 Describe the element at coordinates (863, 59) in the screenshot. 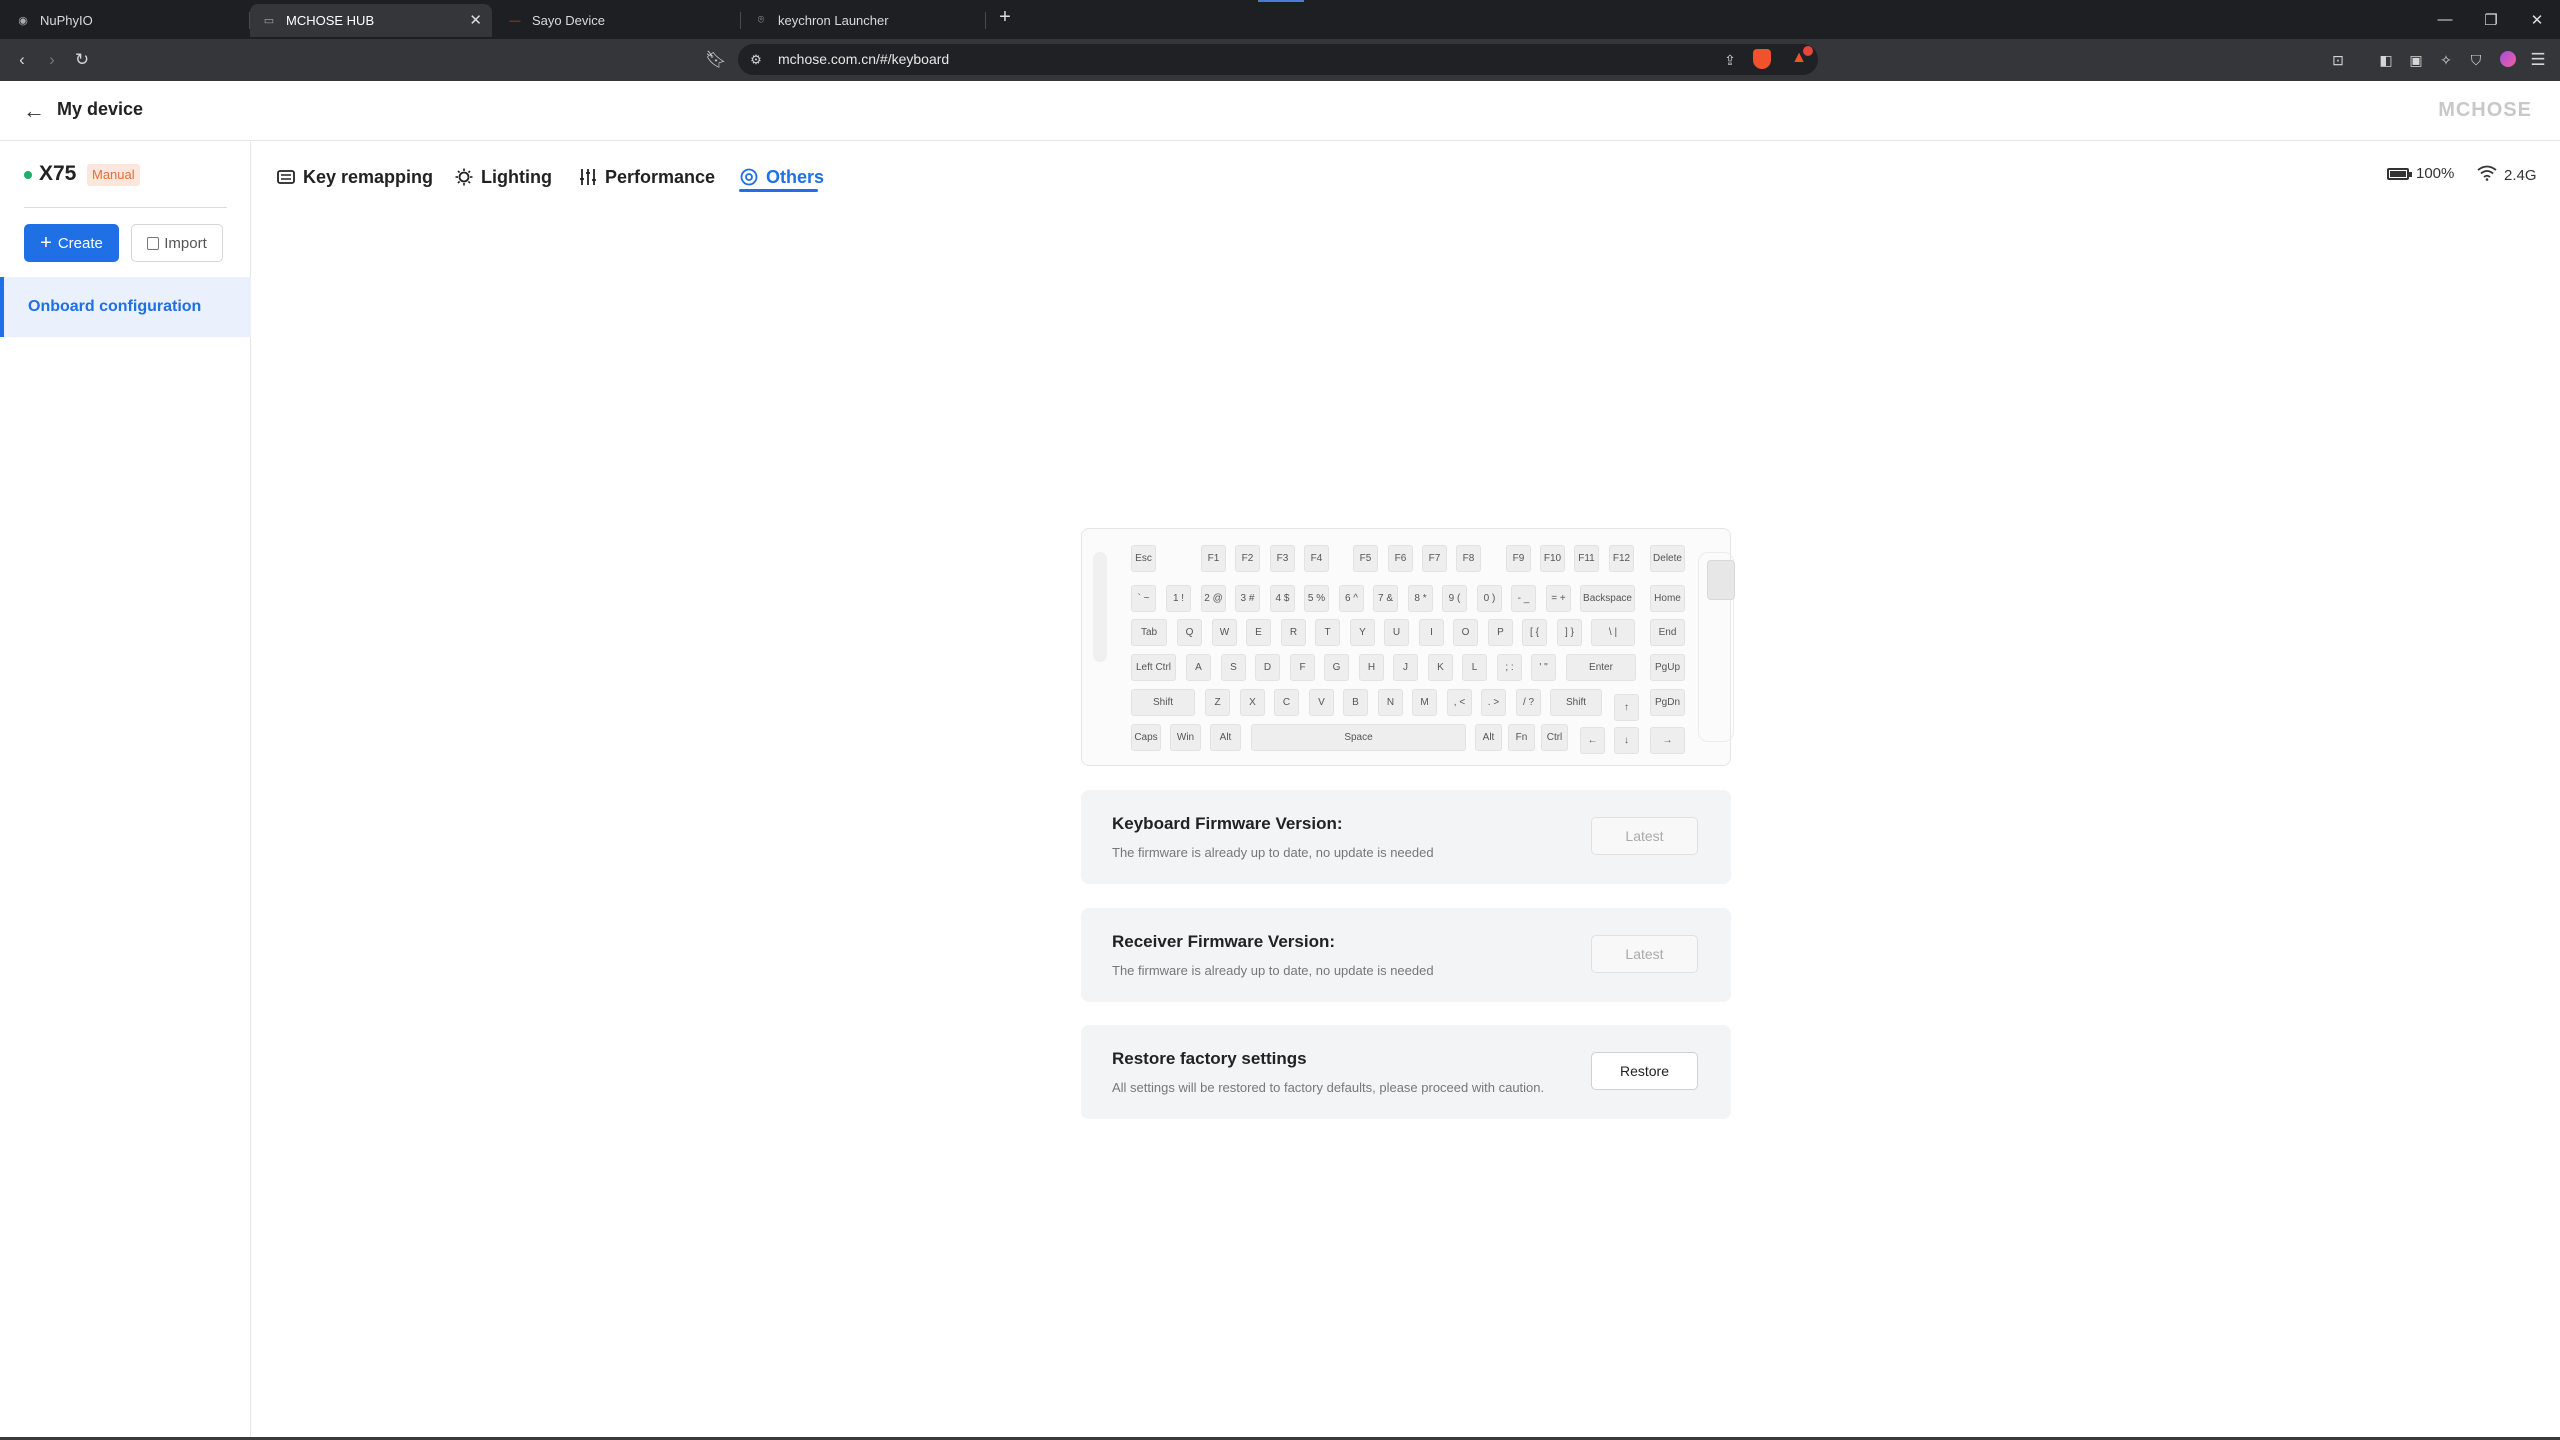

I see `url-text: mchose.com.cn/#/keyboard` at that location.